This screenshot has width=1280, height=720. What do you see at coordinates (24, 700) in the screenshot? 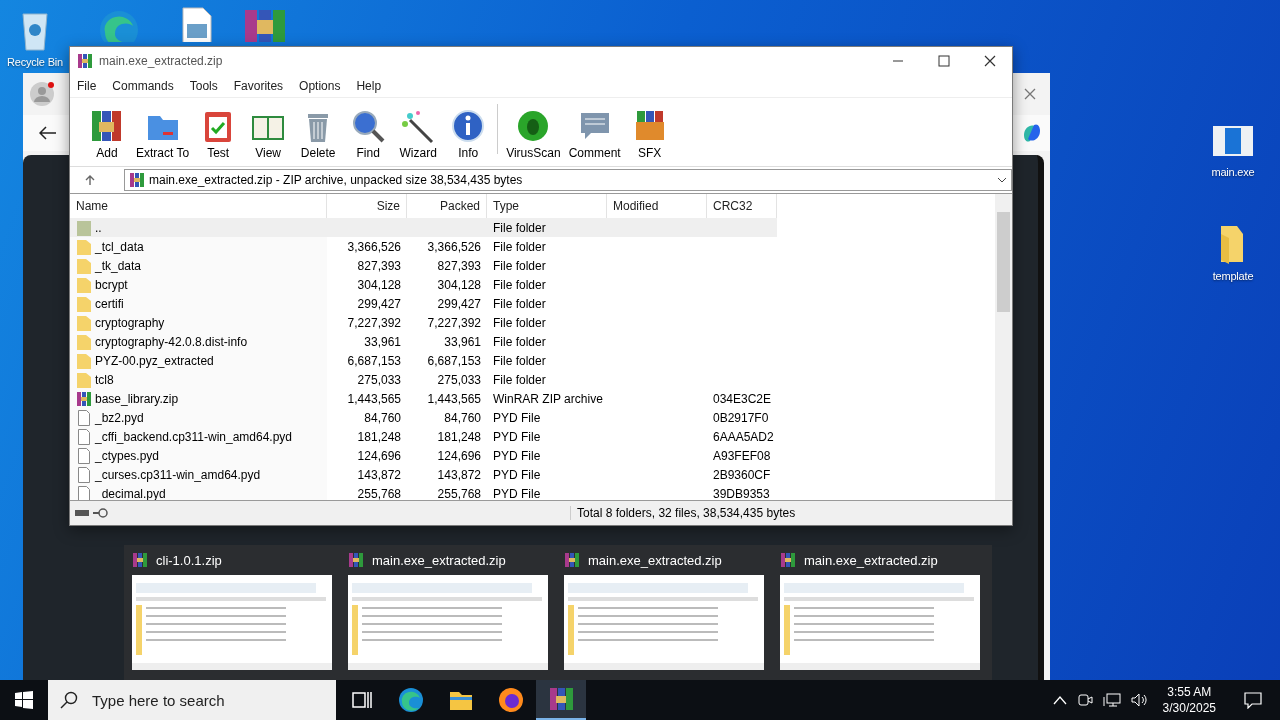
I see `windows-start-icon` at bounding box center [24, 700].